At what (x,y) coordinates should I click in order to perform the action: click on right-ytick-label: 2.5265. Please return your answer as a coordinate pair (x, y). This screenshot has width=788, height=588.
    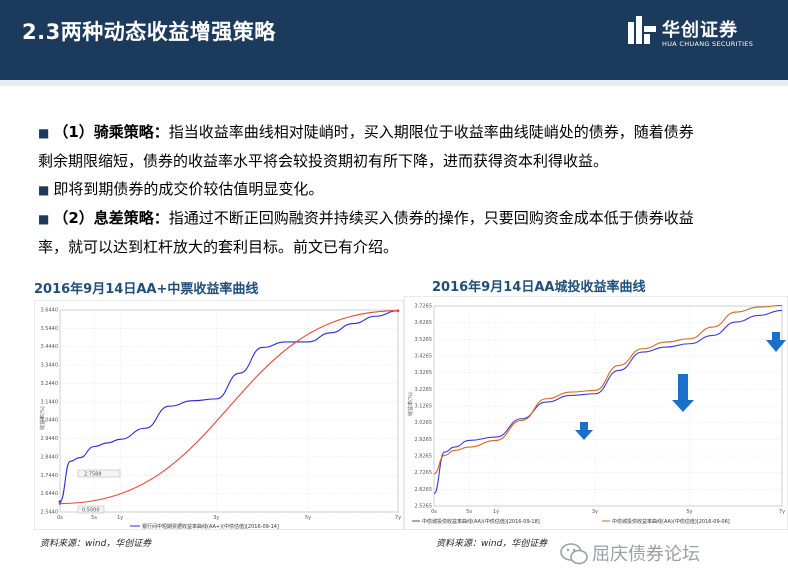
    Looking at the image, I should click on (424, 507).